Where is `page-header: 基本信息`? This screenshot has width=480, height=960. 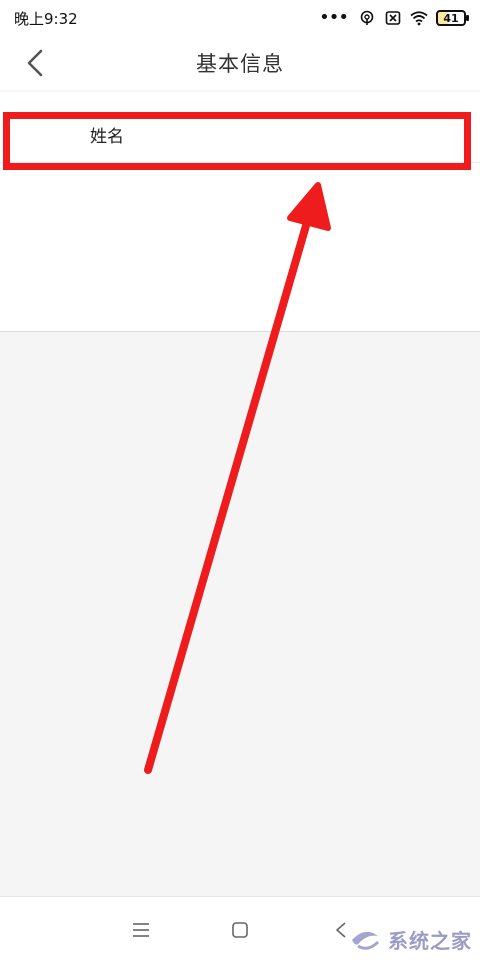 page-header: 基本信息 is located at coordinates (240, 63).